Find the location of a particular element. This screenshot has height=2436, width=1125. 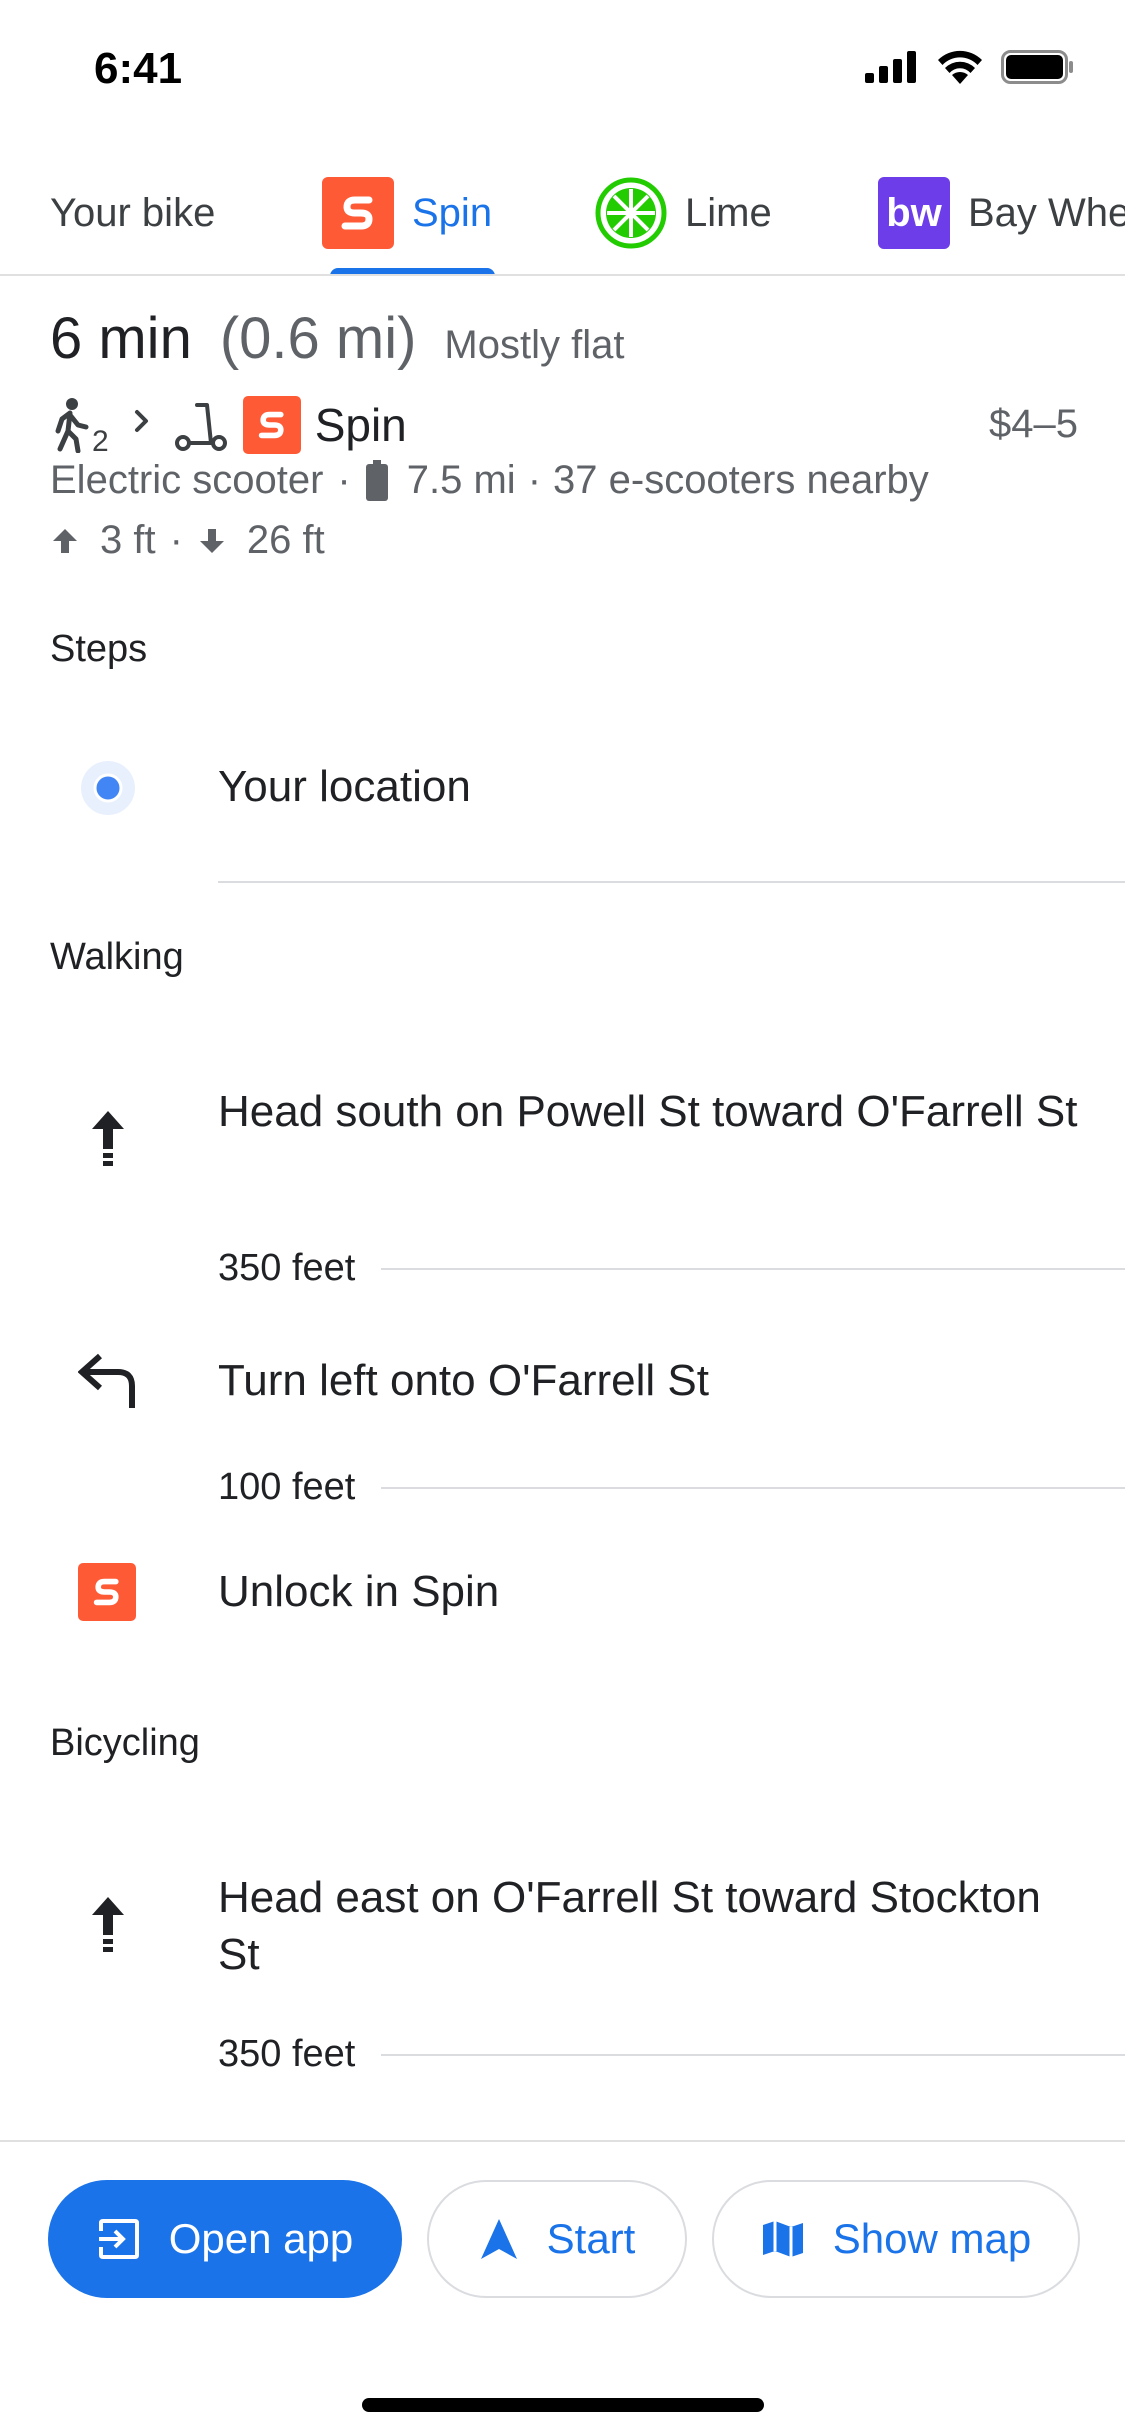

tab-label: Your bike is located at coordinates (133, 212).